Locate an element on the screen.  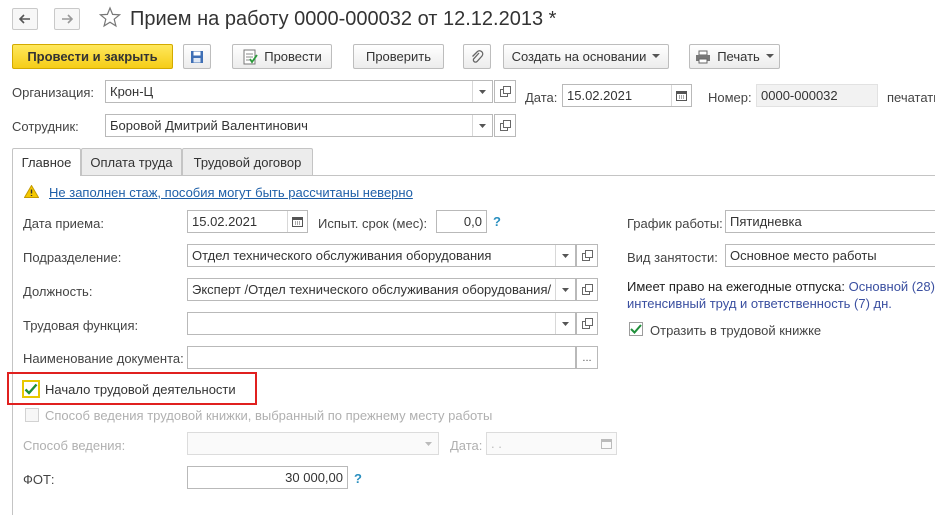
probation-field: 0,0 is located at coordinates (461, 221).